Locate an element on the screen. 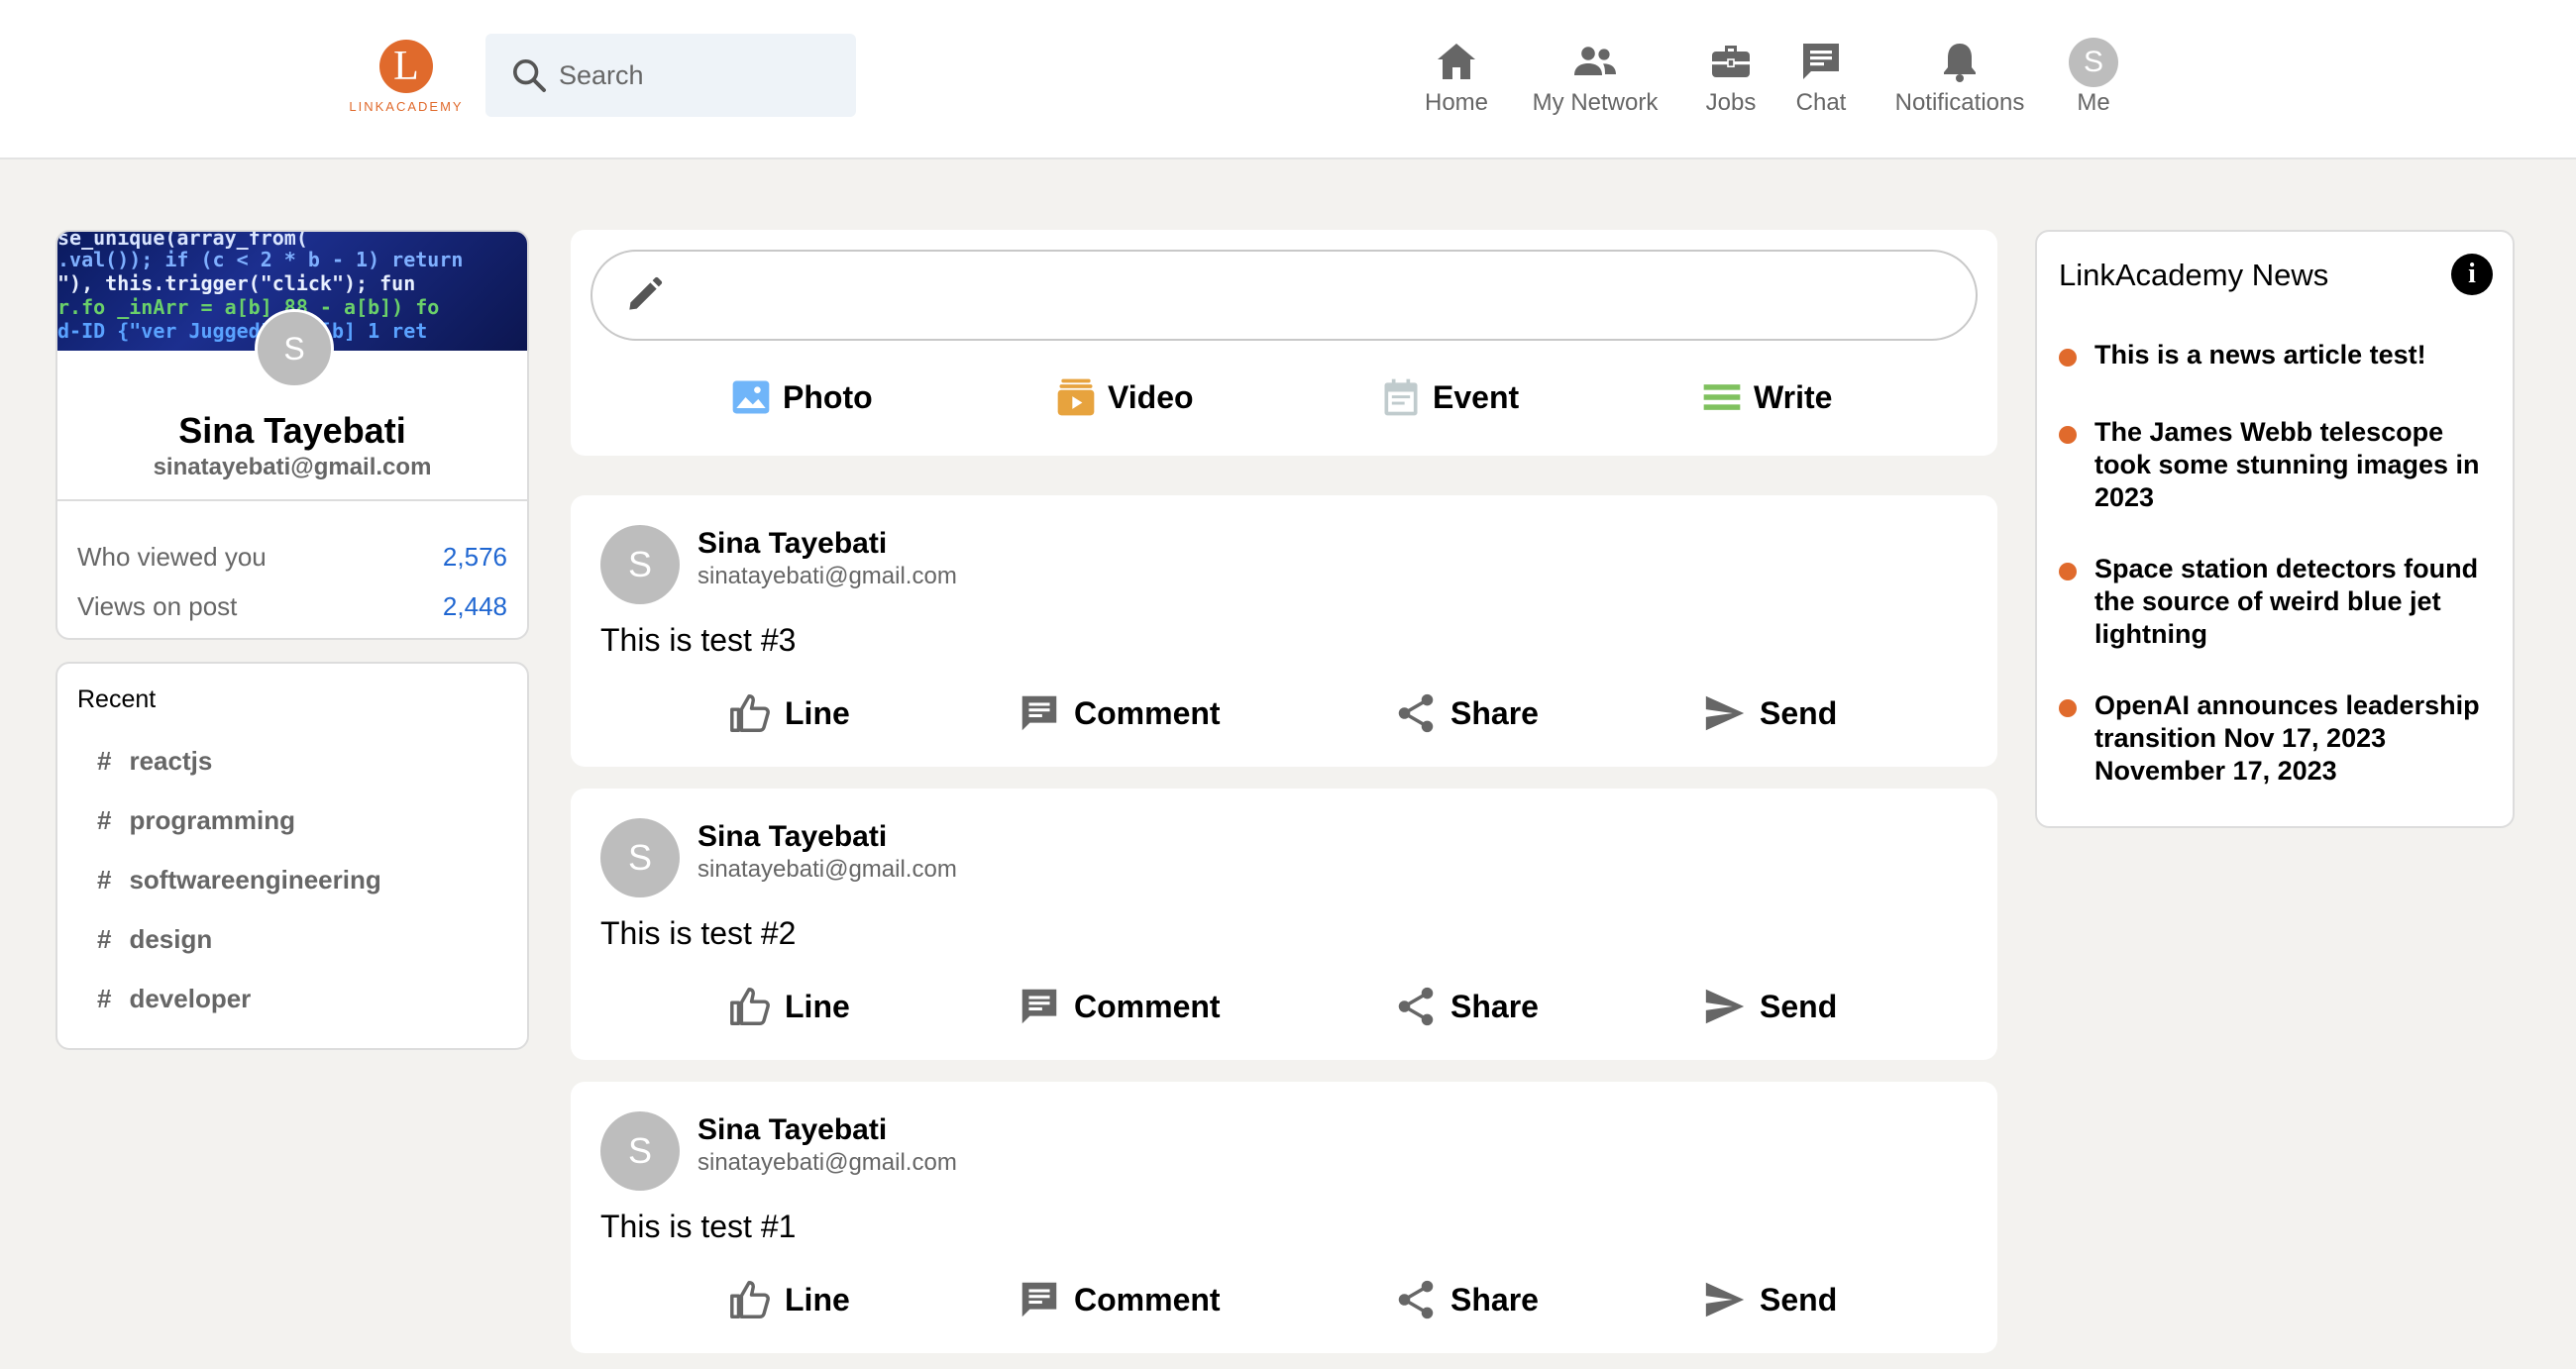 Image resolution: width=2576 pixels, height=1369 pixels. nav-notifications: Notifications is located at coordinates (1960, 79).